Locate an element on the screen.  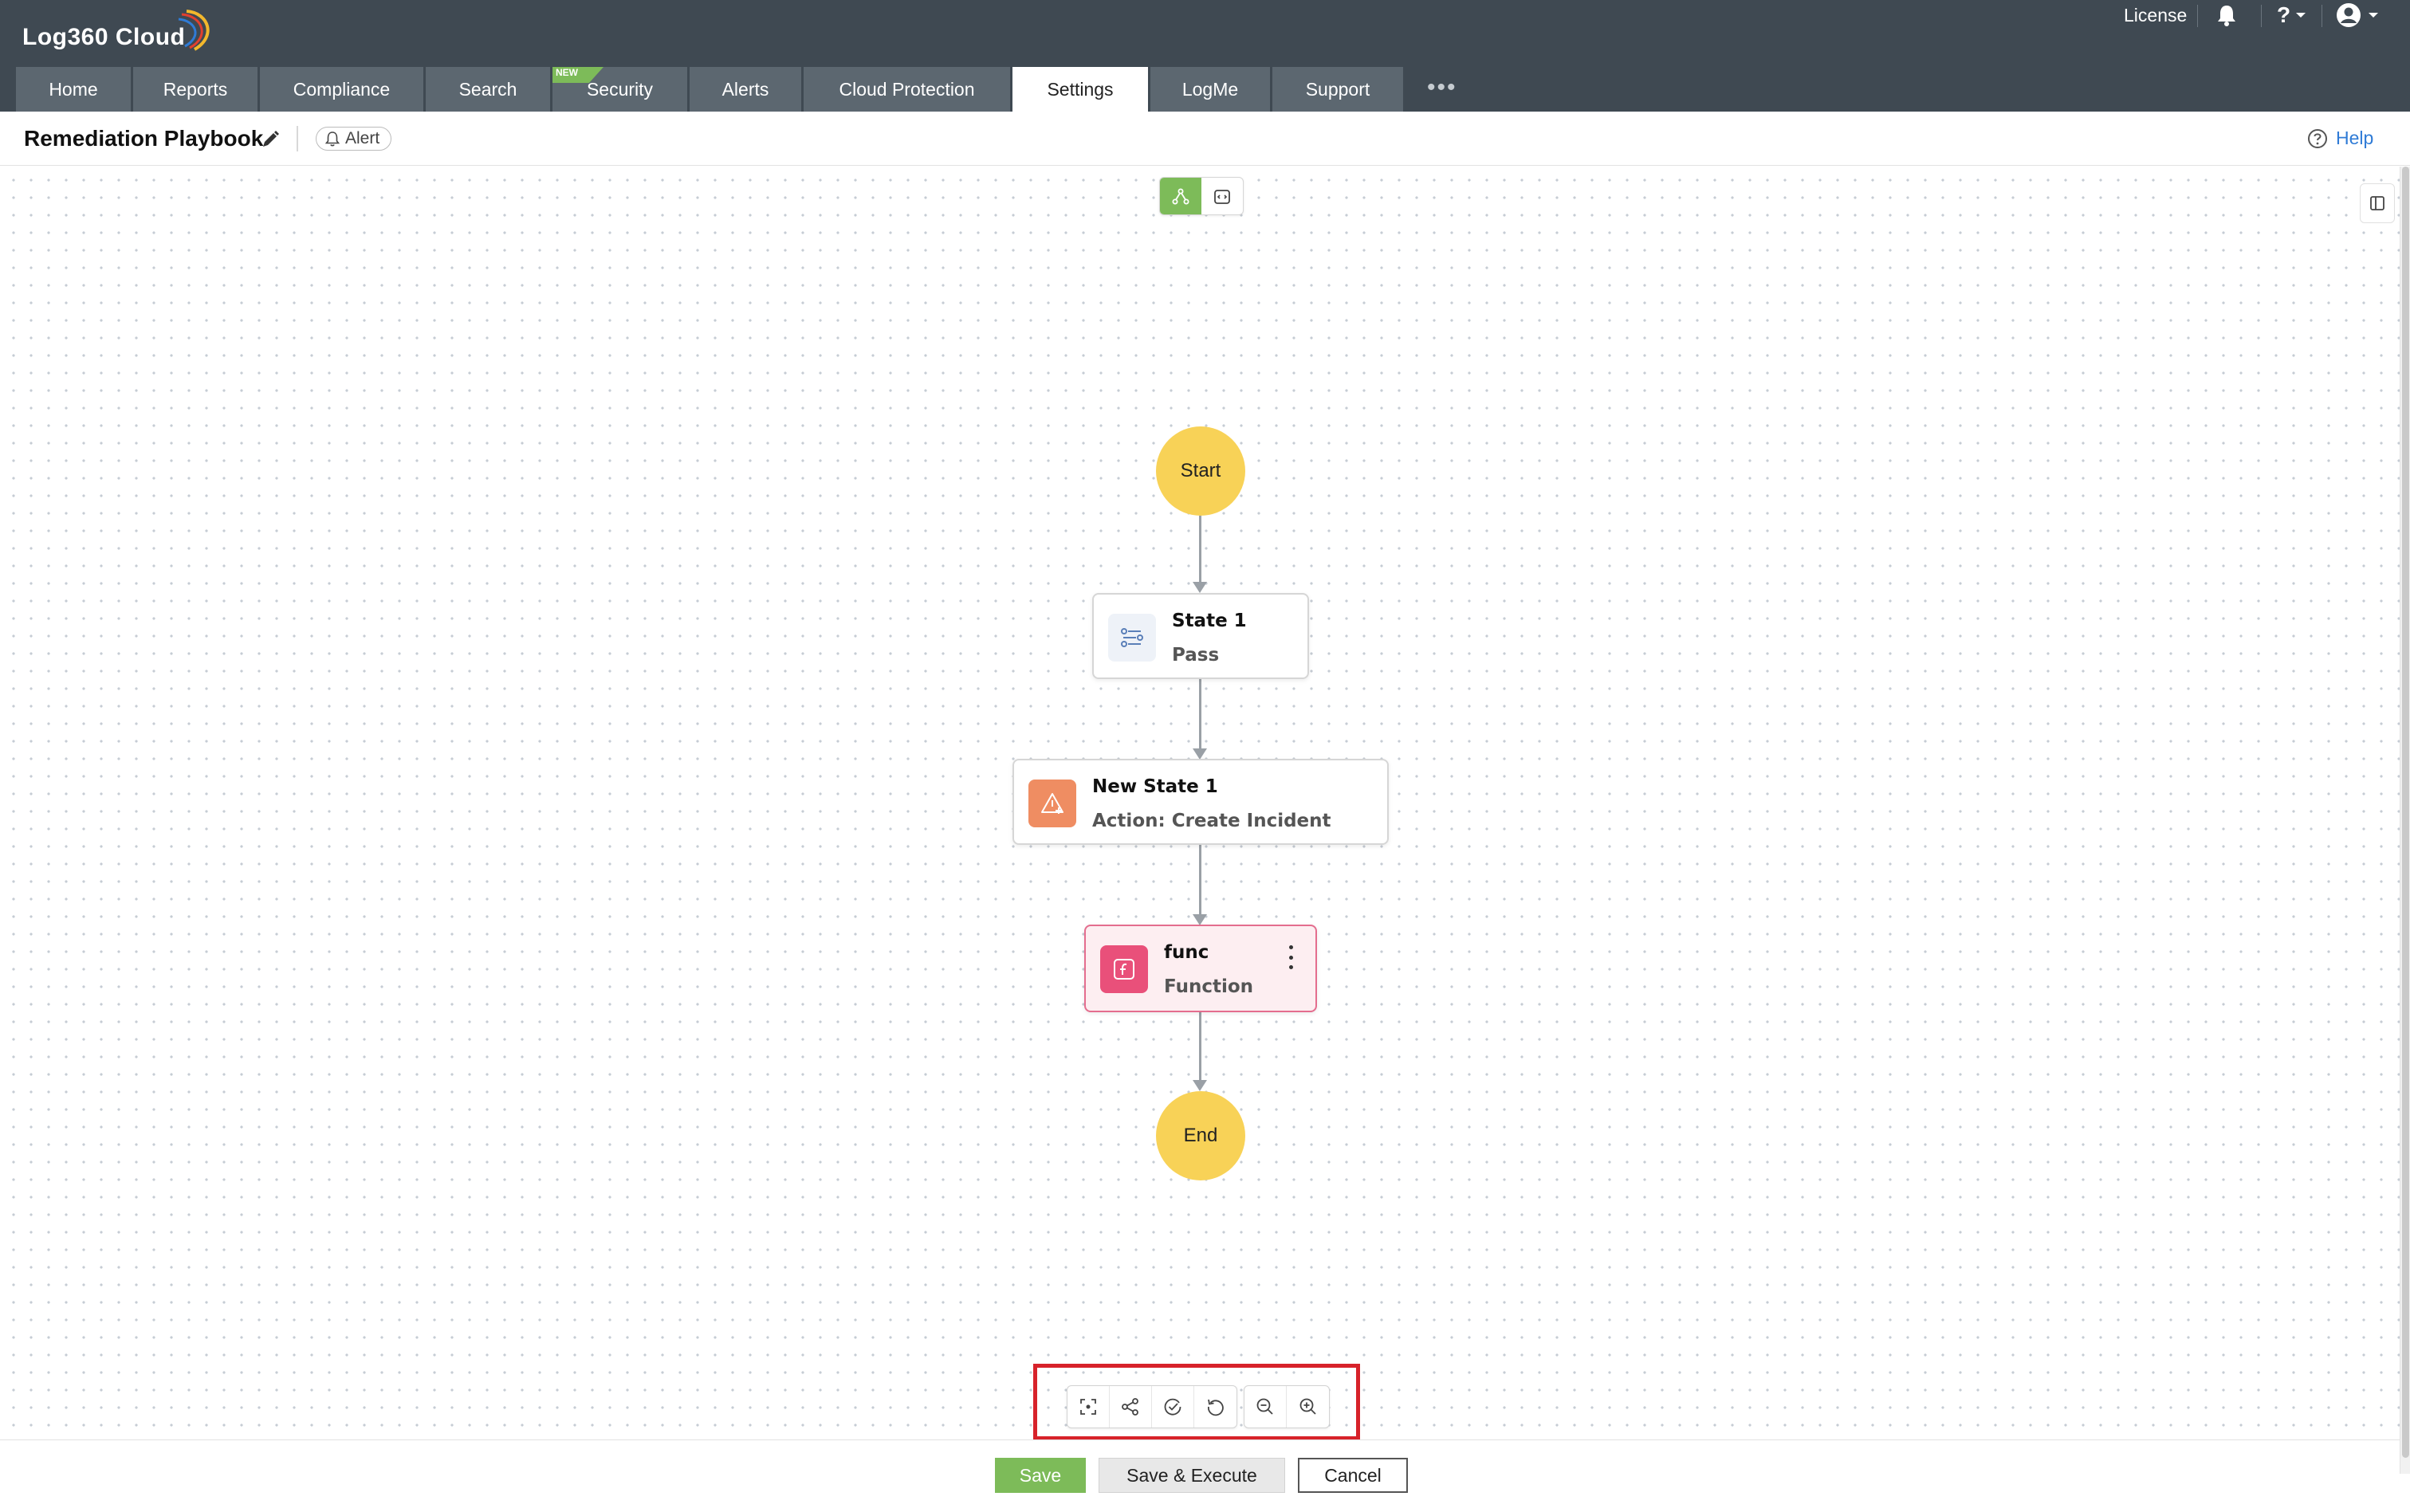
flow-diagram-icon is located at coordinates (1180, 196).